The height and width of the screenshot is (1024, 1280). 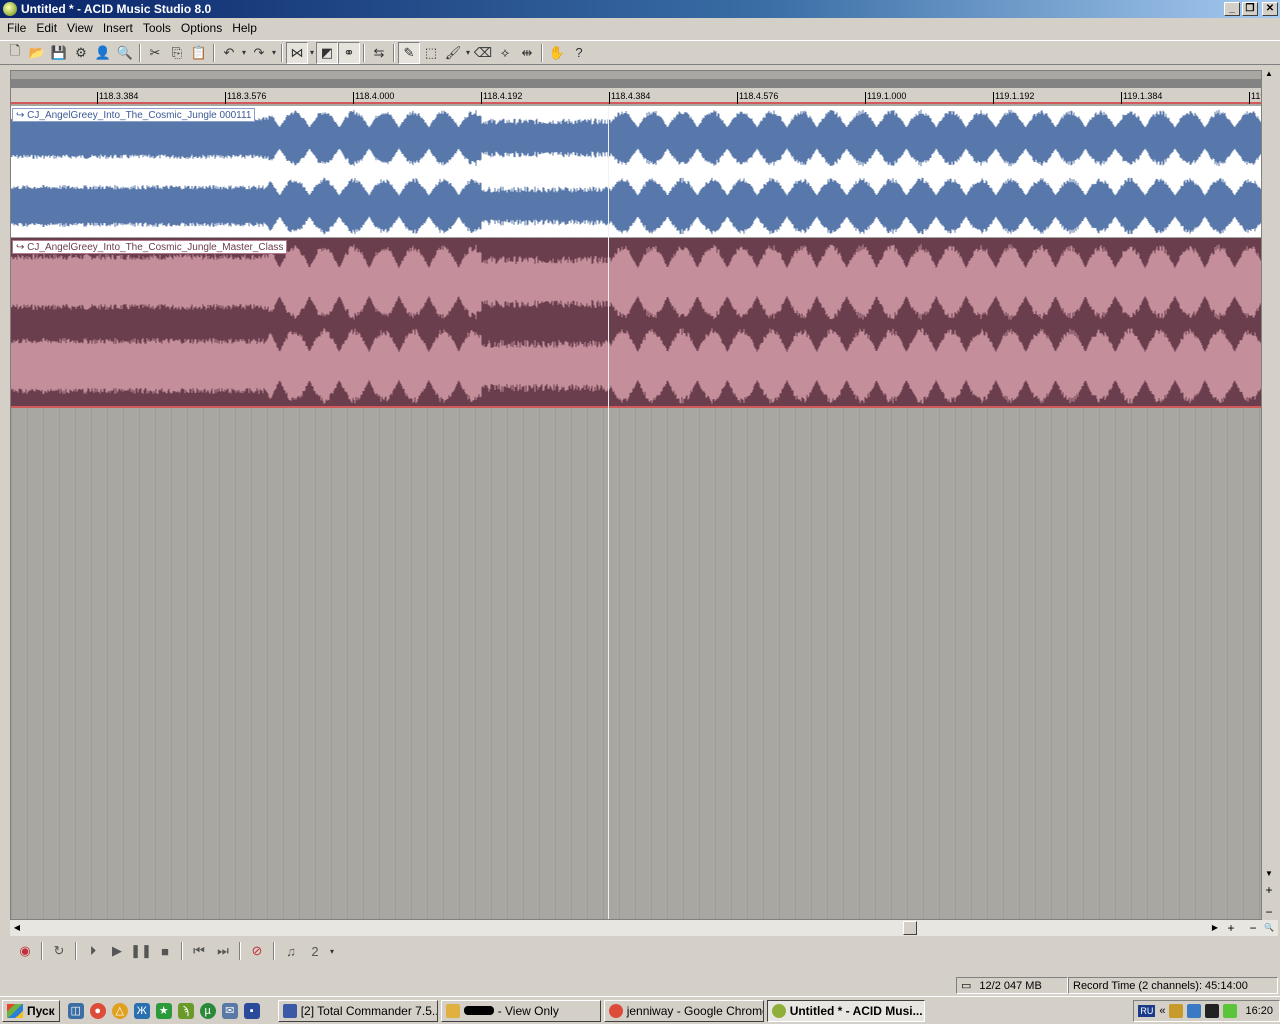 I want to click on scroll-right-icon: ▶, so click(x=1215, y=928).